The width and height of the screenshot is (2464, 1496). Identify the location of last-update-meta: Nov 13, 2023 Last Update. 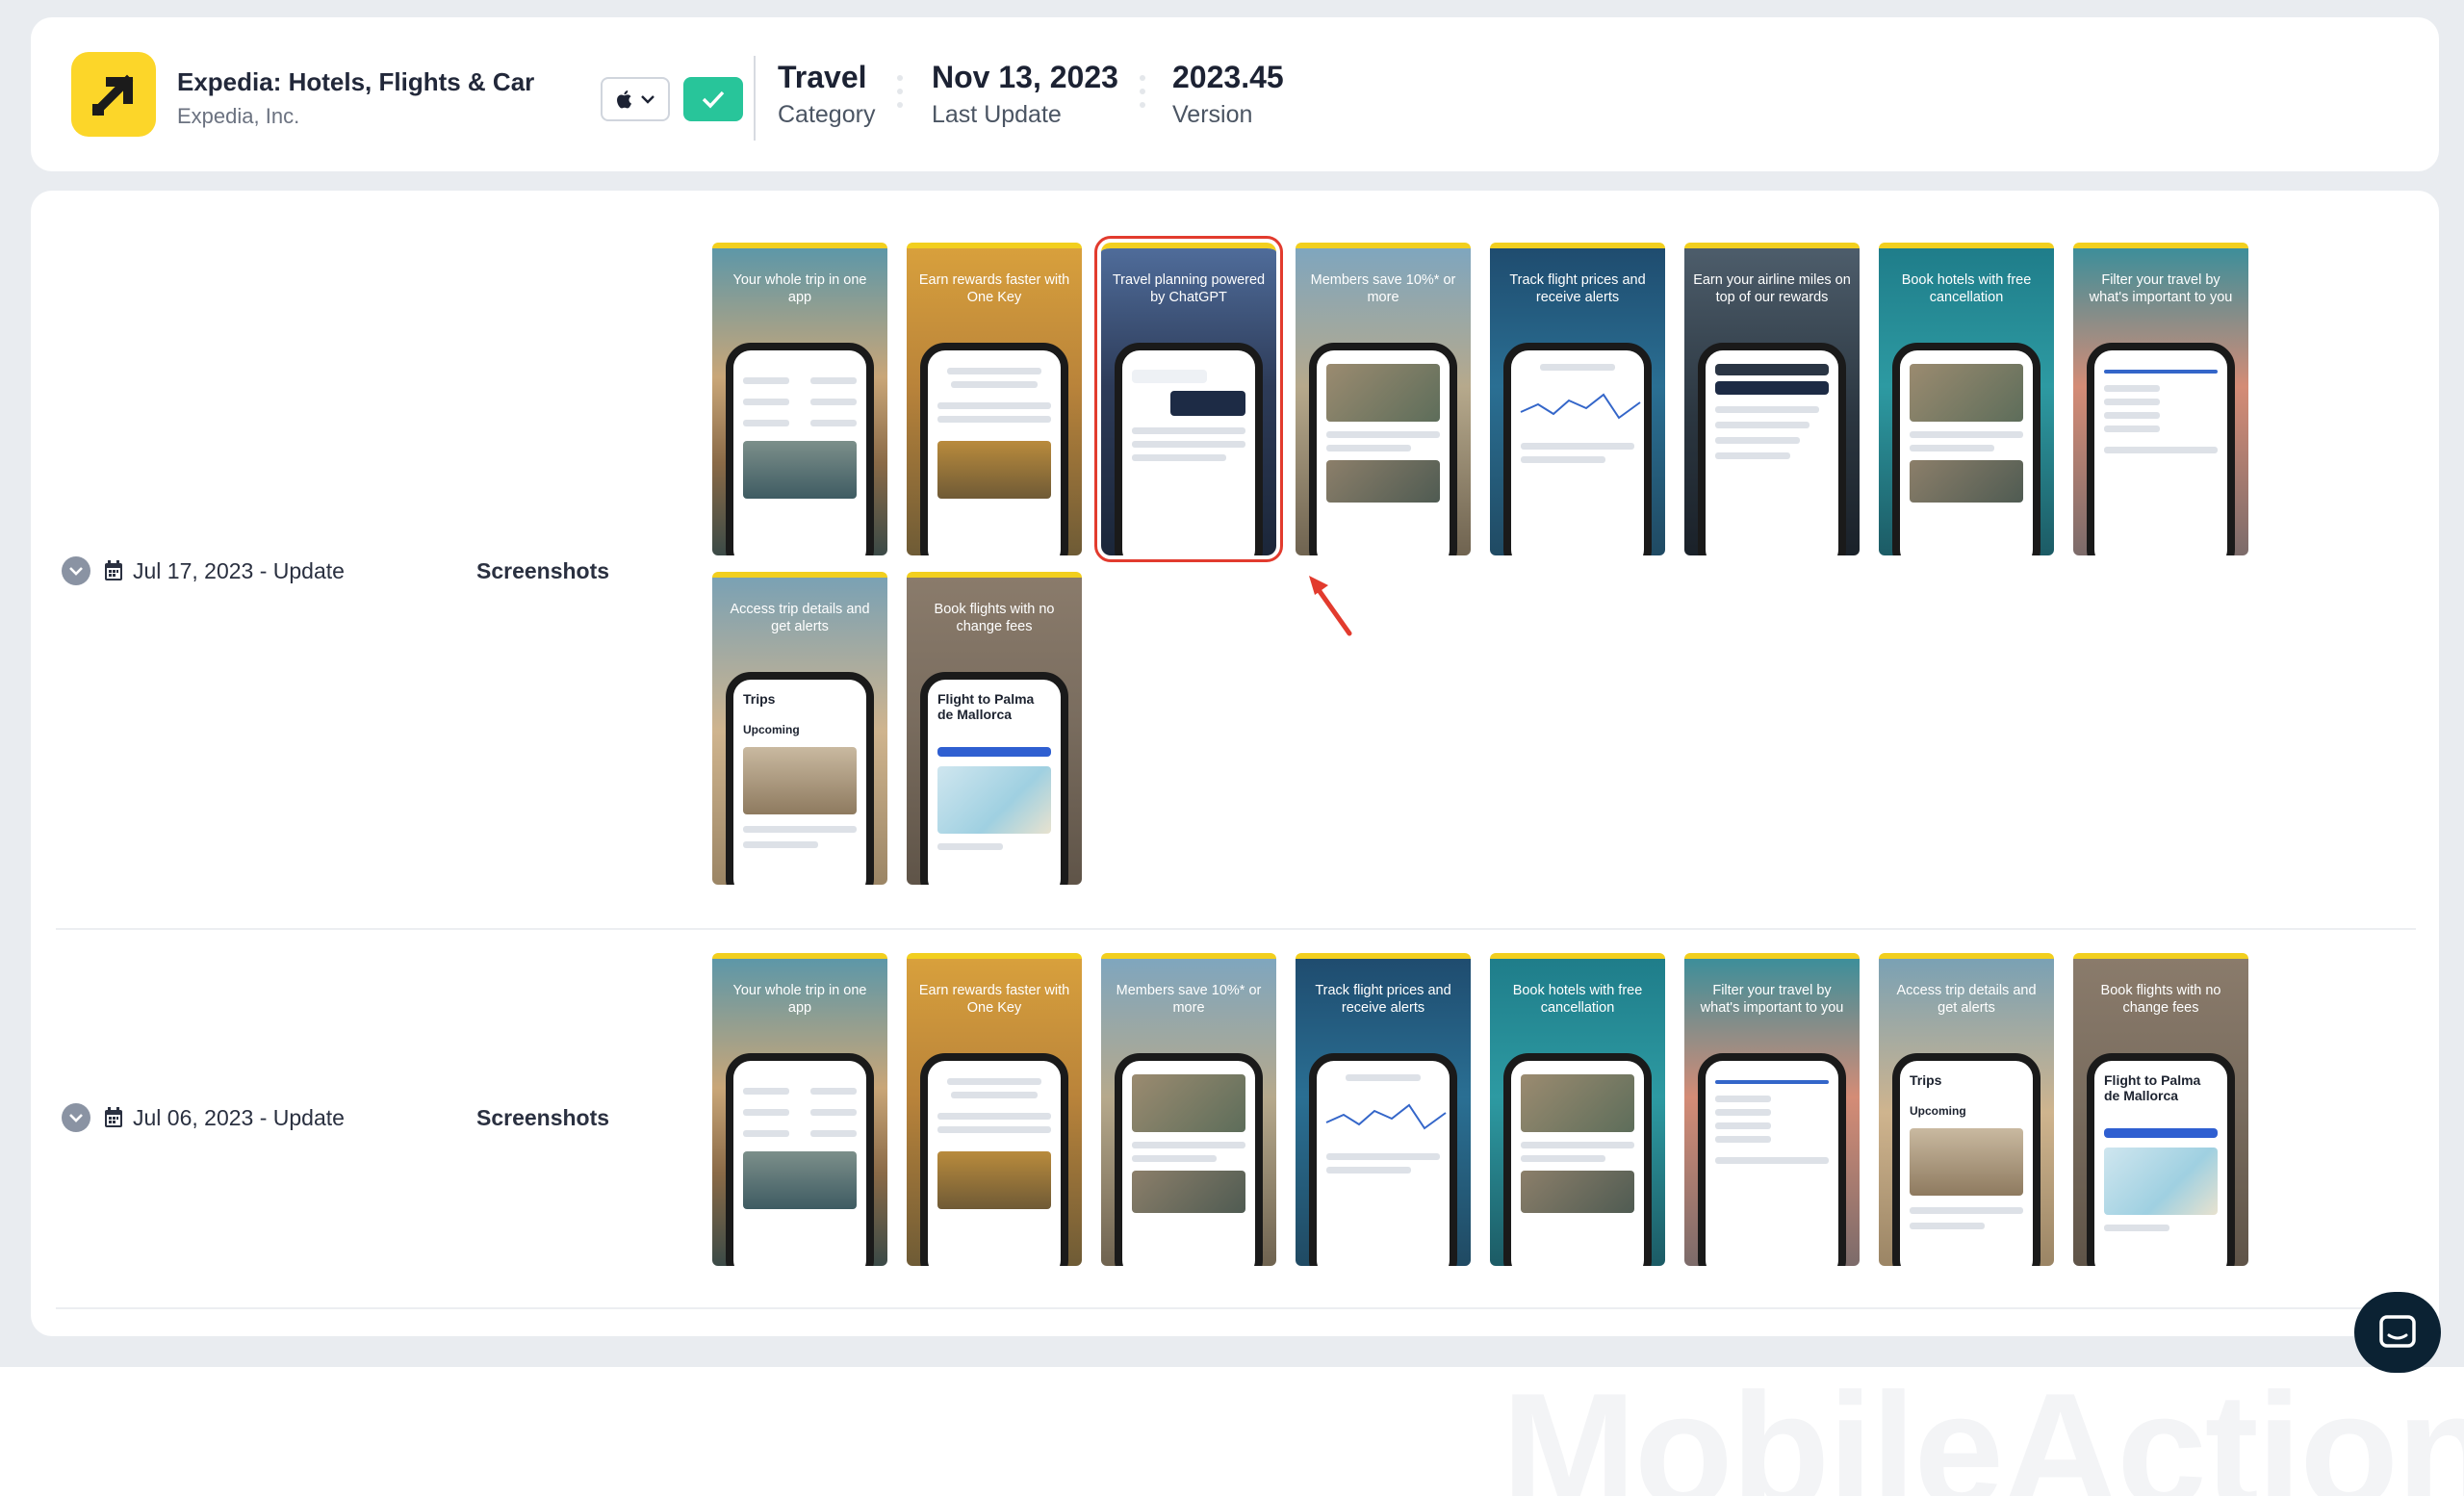
(1025, 95).